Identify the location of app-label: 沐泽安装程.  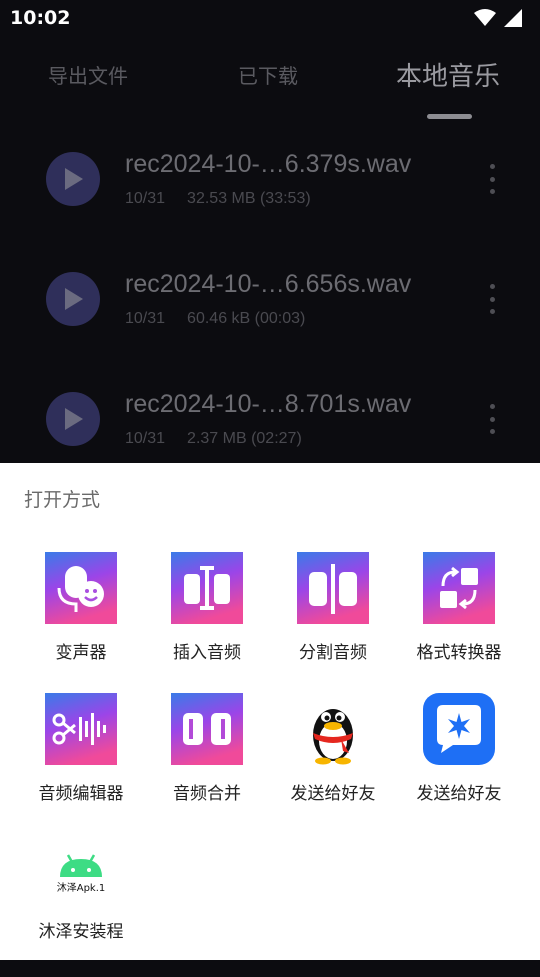
(81, 932).